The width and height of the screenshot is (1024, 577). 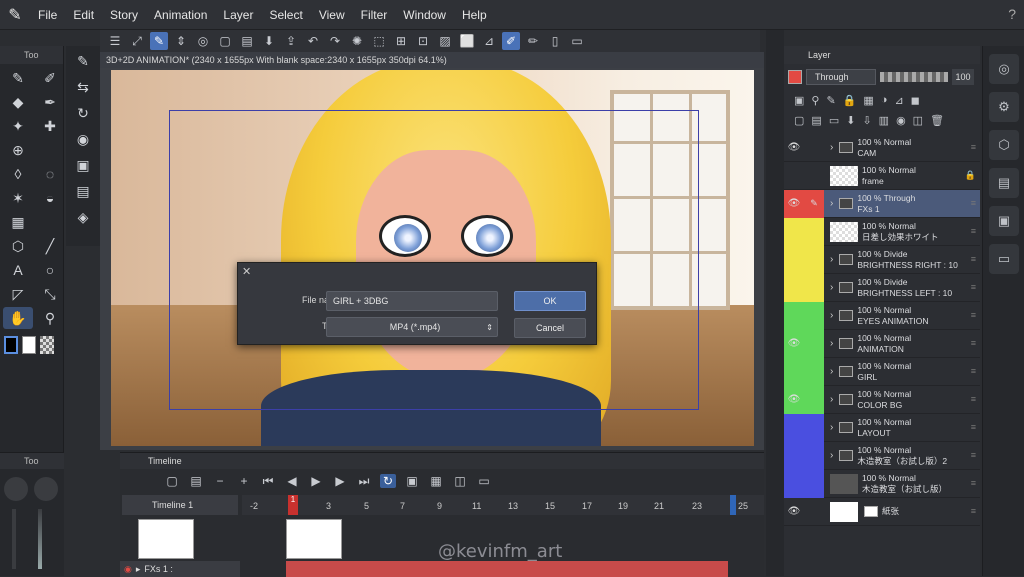 What do you see at coordinates (83, 165) in the screenshot?
I see `palette-icon: ▣` at bounding box center [83, 165].